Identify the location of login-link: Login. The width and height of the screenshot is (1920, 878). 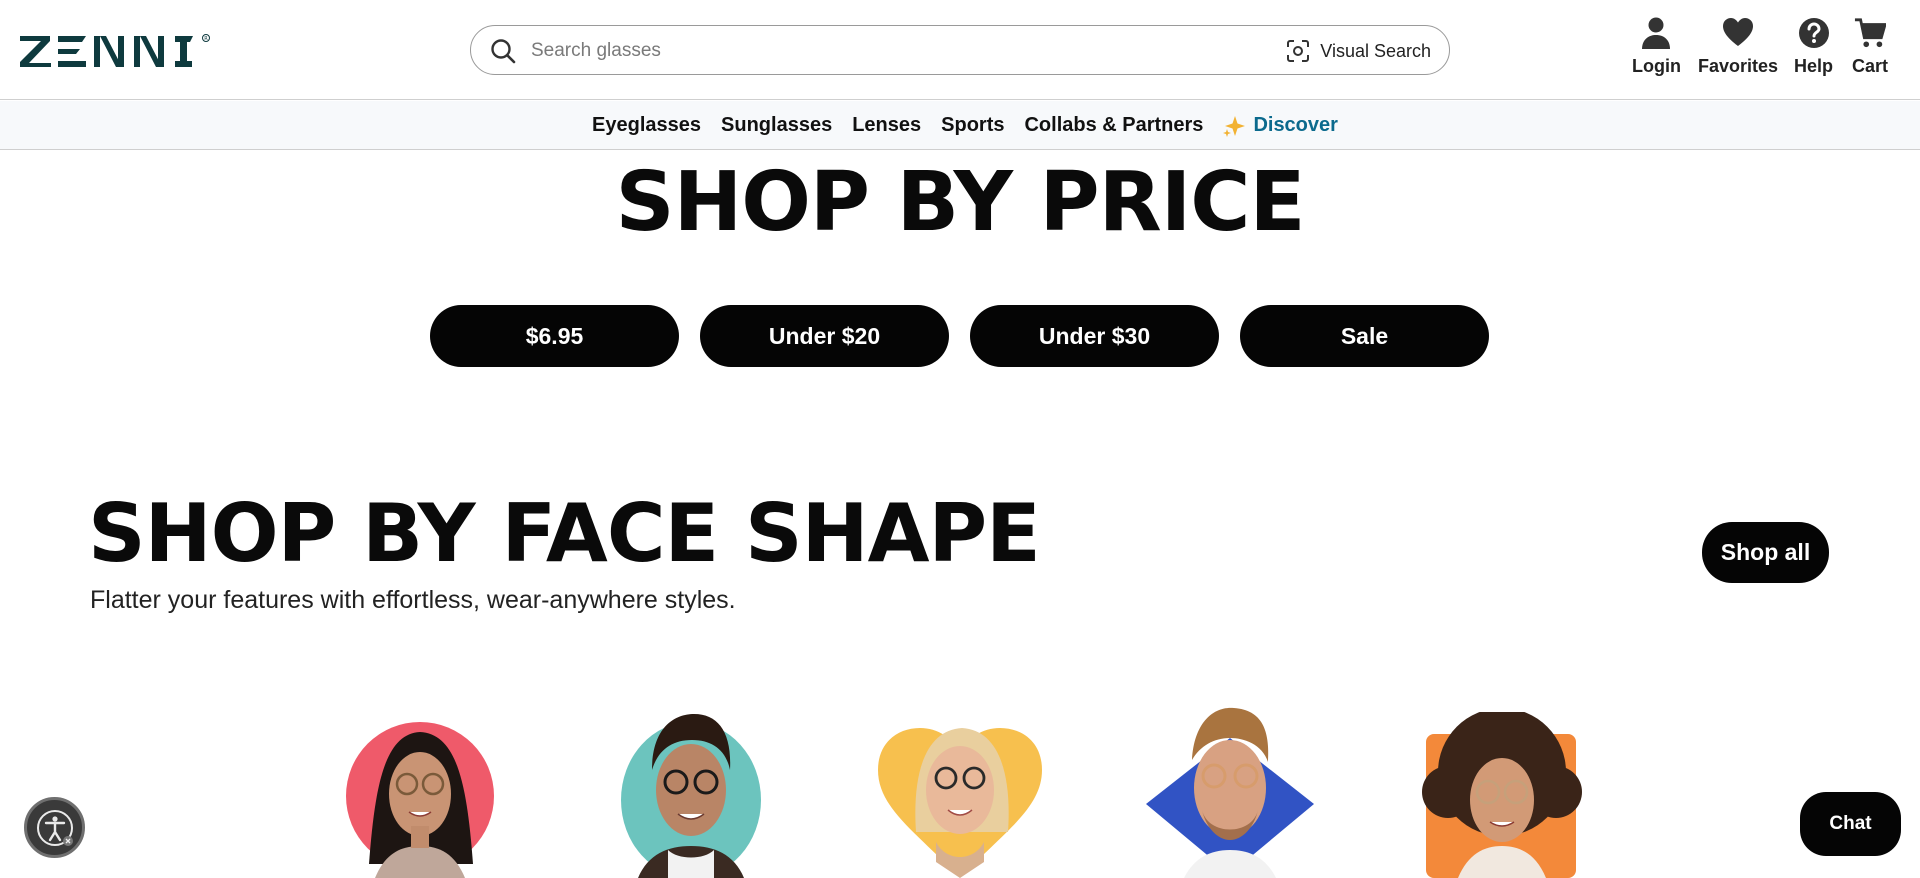
(1656, 46).